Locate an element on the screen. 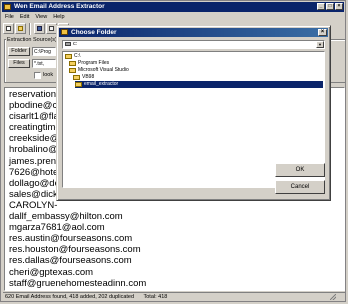 Image resolution: width=348 pixels, height=304 pixels. menu-bar: File Edit View Help is located at coordinates (34, 17).